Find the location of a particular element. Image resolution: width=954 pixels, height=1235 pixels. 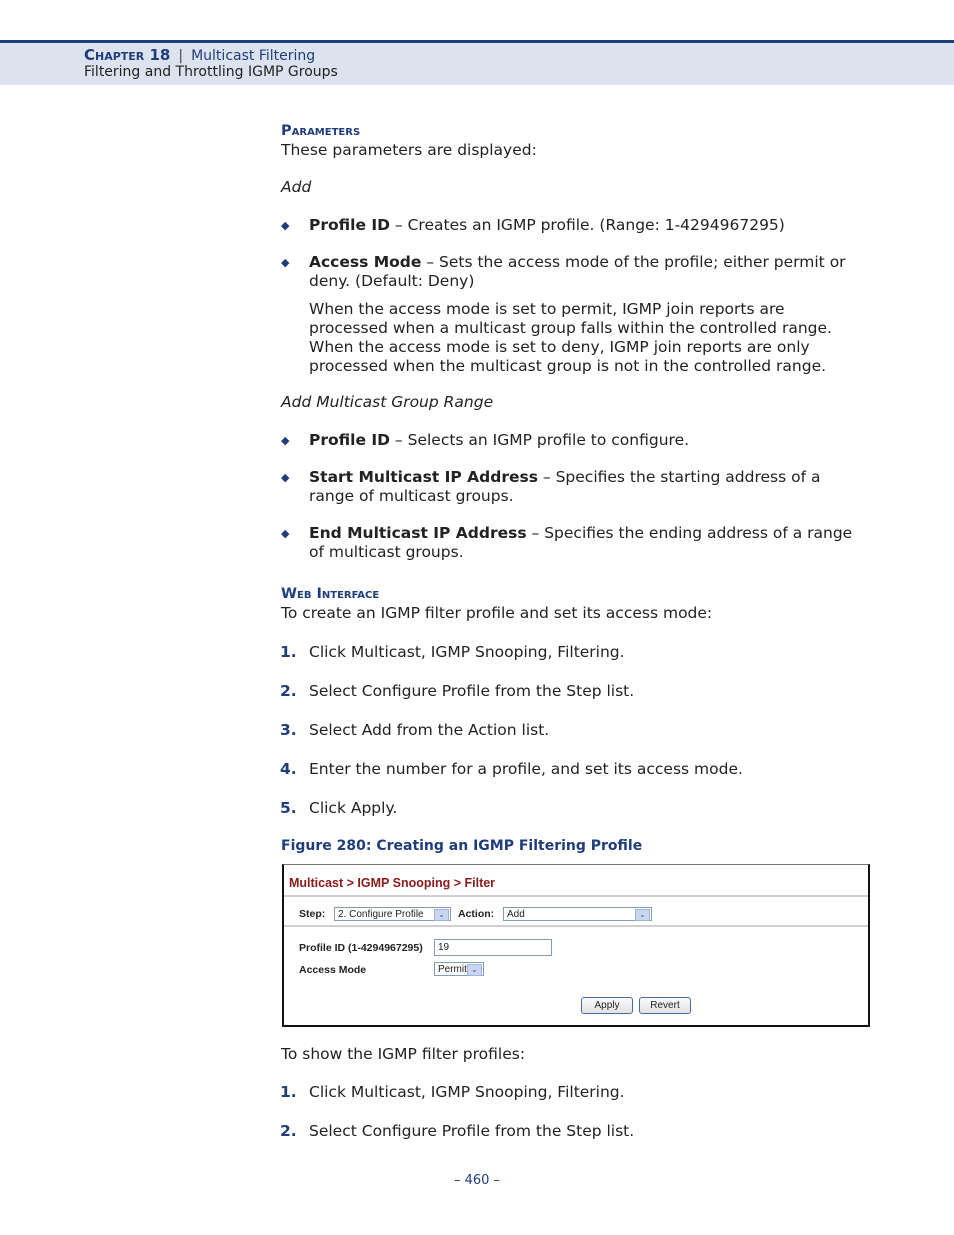

step-select: 2. Configure Profile ⌄ is located at coordinates (392, 914).